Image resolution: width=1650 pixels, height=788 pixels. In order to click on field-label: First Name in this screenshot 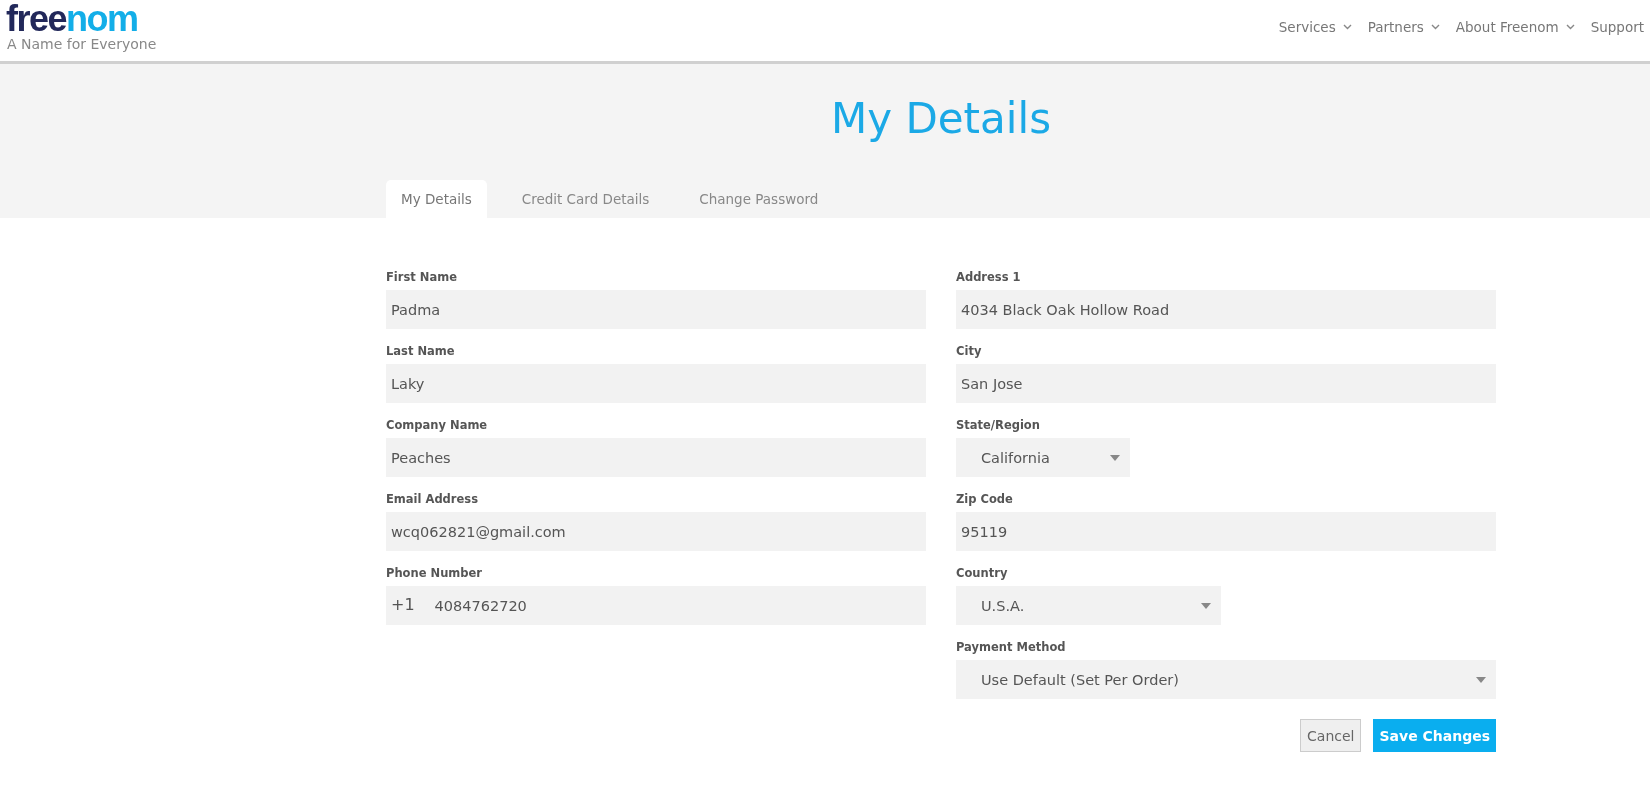, I will do `click(422, 277)`.